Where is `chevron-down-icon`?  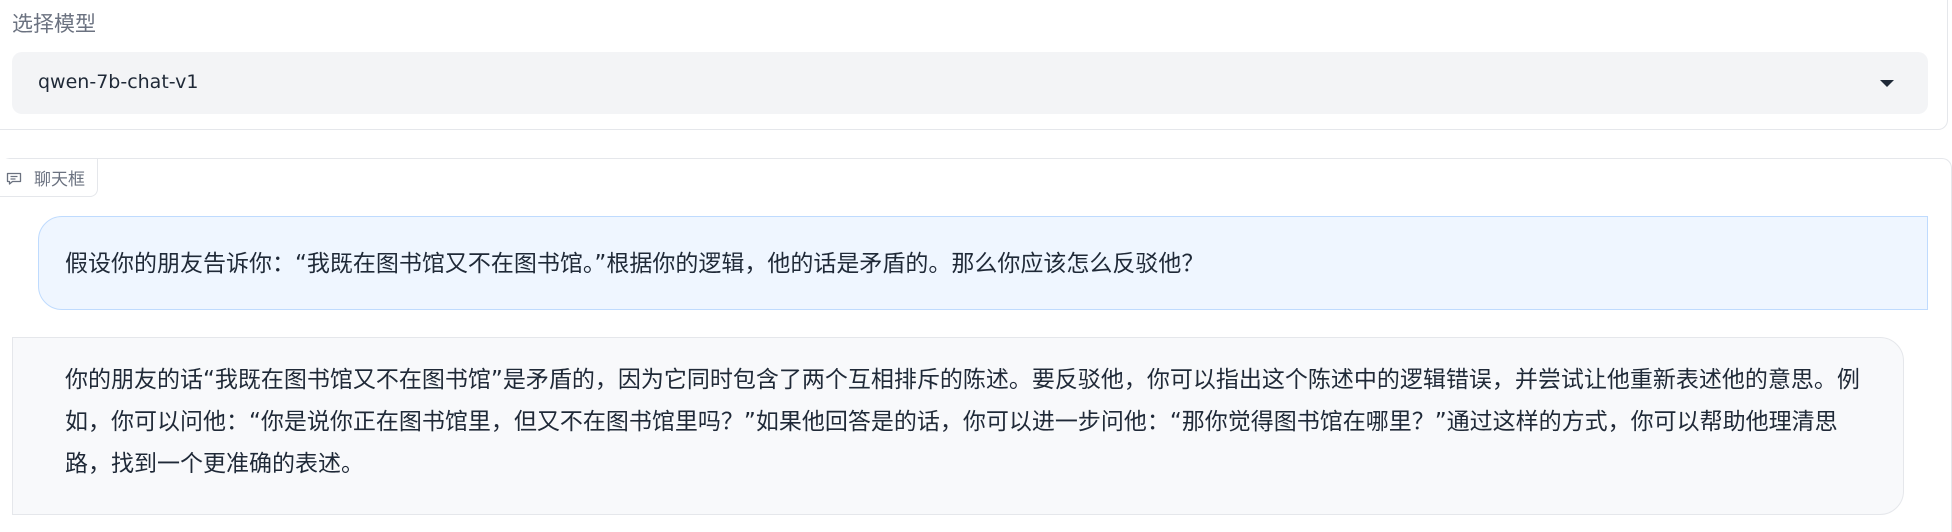 chevron-down-icon is located at coordinates (1887, 83).